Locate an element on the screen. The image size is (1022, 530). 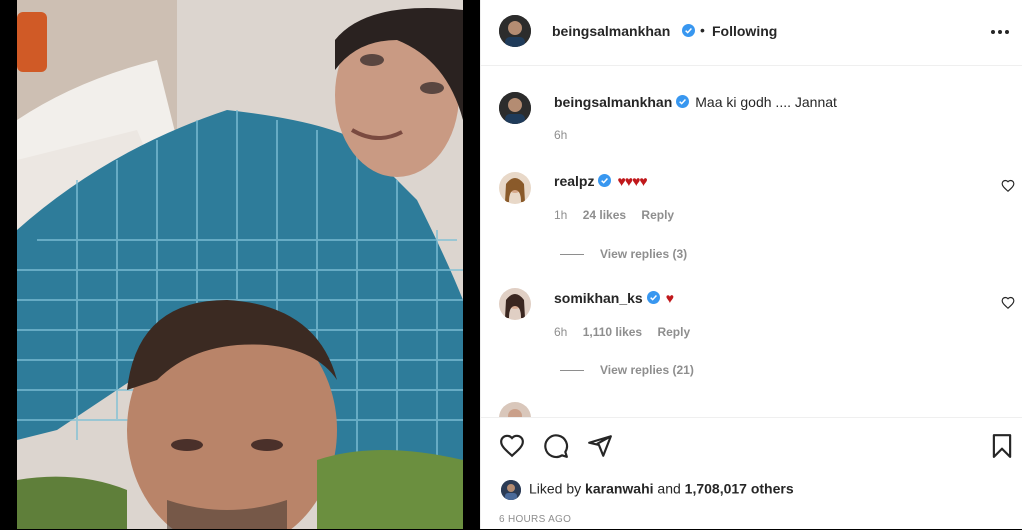
view-replies-label: View replies (21) is located at coordinates (647, 370).